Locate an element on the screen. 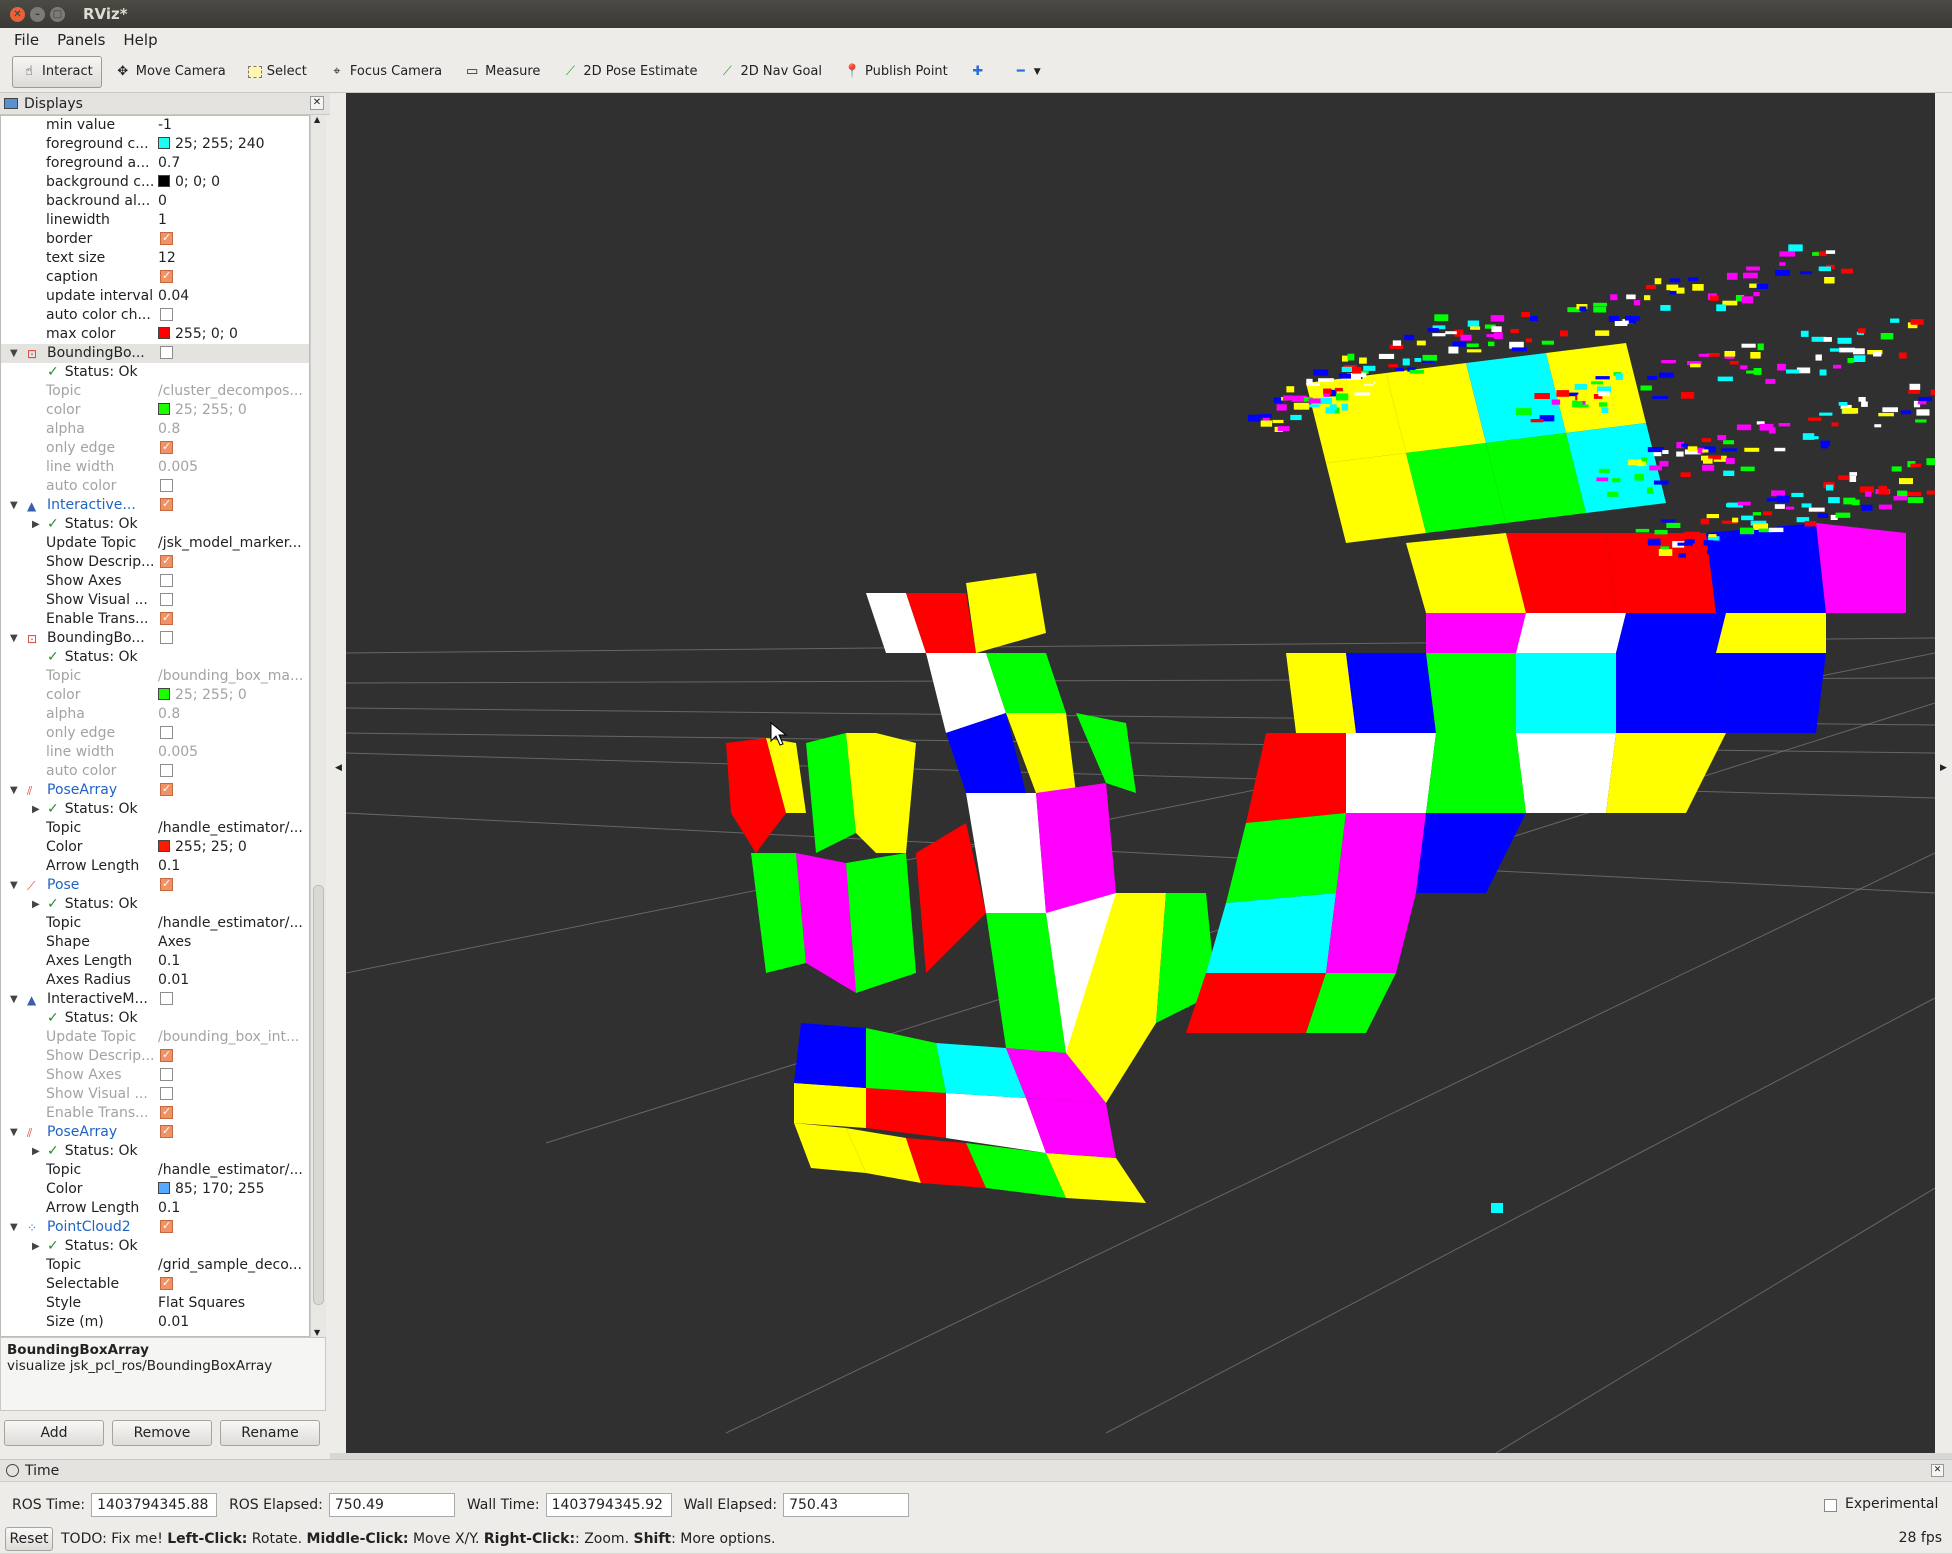  property-value: 0.04 is located at coordinates (233, 296).